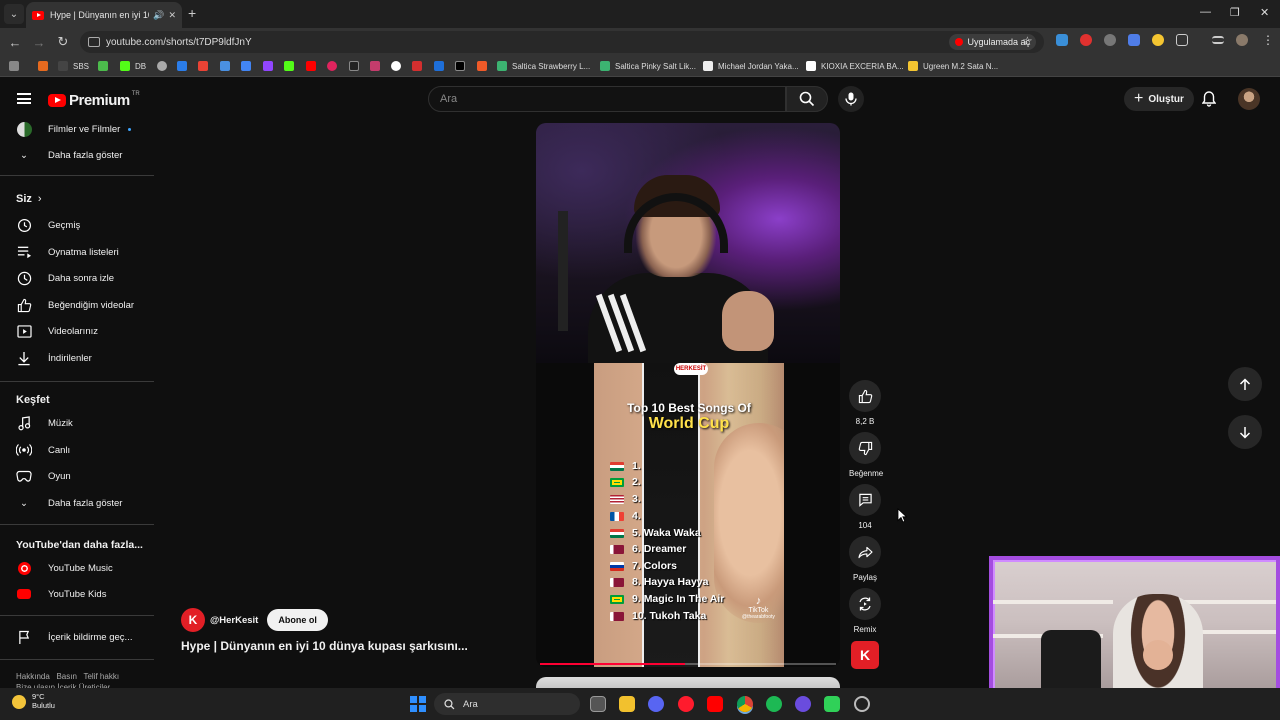 The height and width of the screenshot is (720, 1280). What do you see at coordinates (1235, 12) in the screenshot?
I see `restore-button: ❐` at bounding box center [1235, 12].